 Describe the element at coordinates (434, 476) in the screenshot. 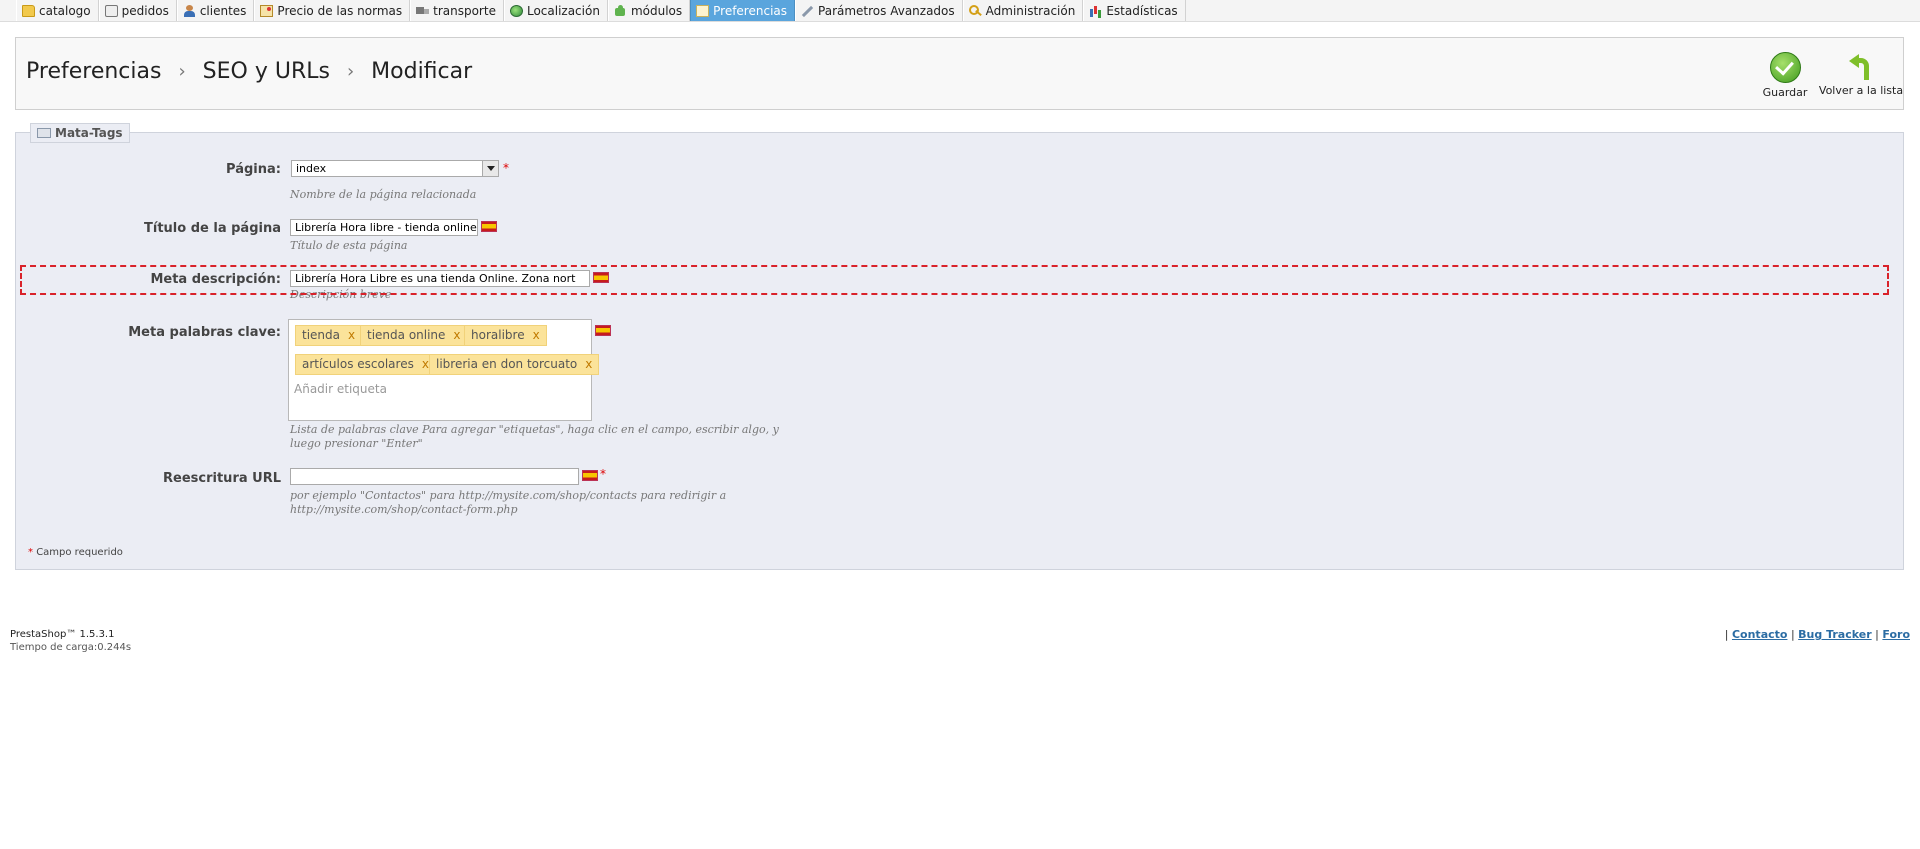

I see `rewrite-url-input` at that location.